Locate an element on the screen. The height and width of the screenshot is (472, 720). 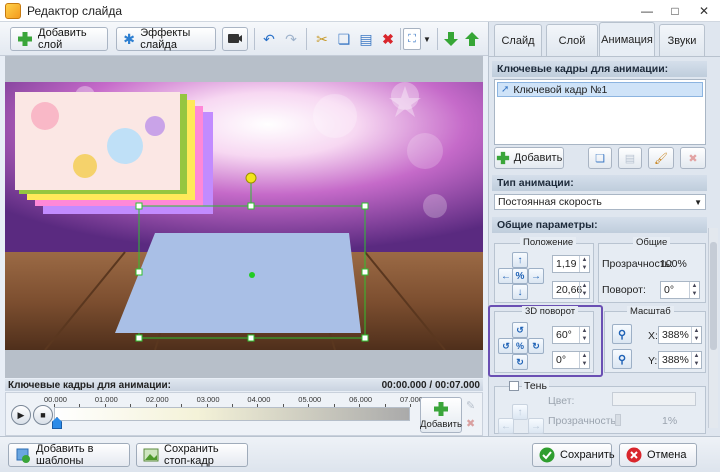
center-icon: % is located at coordinates (520, 276).